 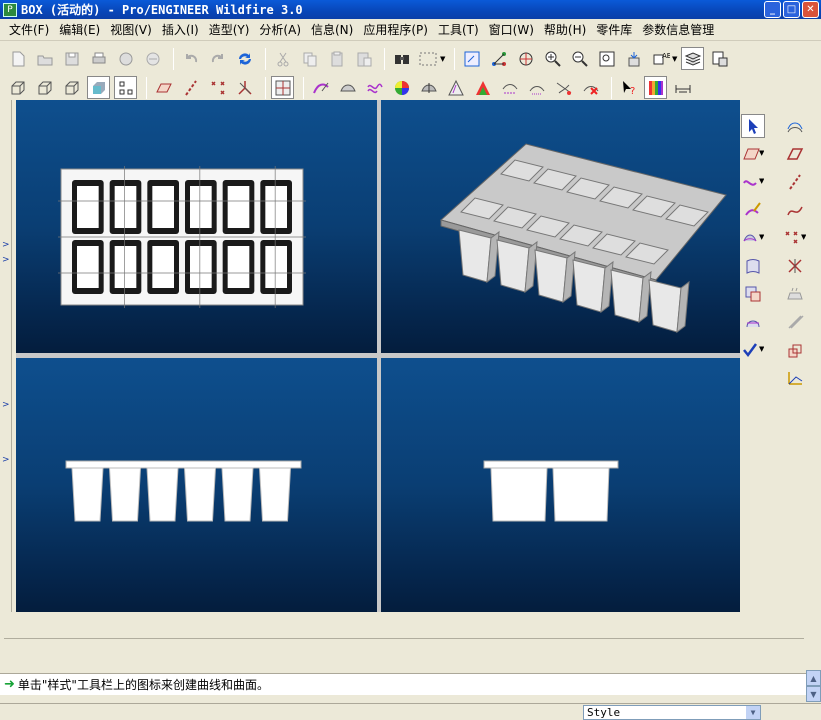 What do you see at coordinates (795, 378) in the screenshot?
I see `coordinate-small-icon` at bounding box center [795, 378].